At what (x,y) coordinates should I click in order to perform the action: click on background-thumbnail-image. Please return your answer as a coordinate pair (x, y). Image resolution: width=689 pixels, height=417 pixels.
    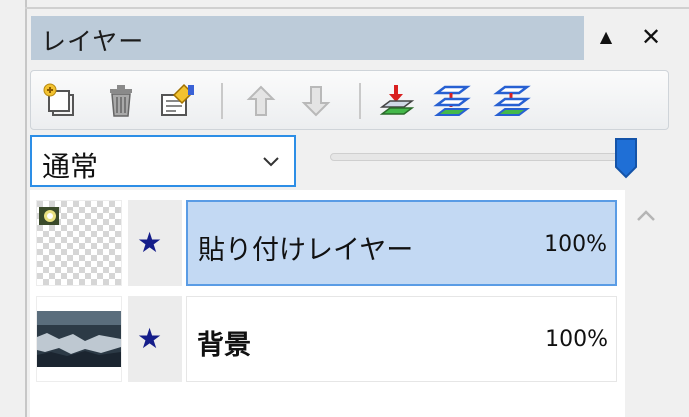
    Looking at the image, I should click on (79, 339).